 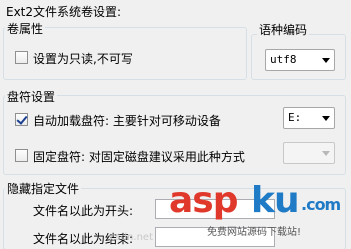 What do you see at coordinates (321, 204) in the screenshot?
I see `watermark-brand-suffix: .com` at bounding box center [321, 204].